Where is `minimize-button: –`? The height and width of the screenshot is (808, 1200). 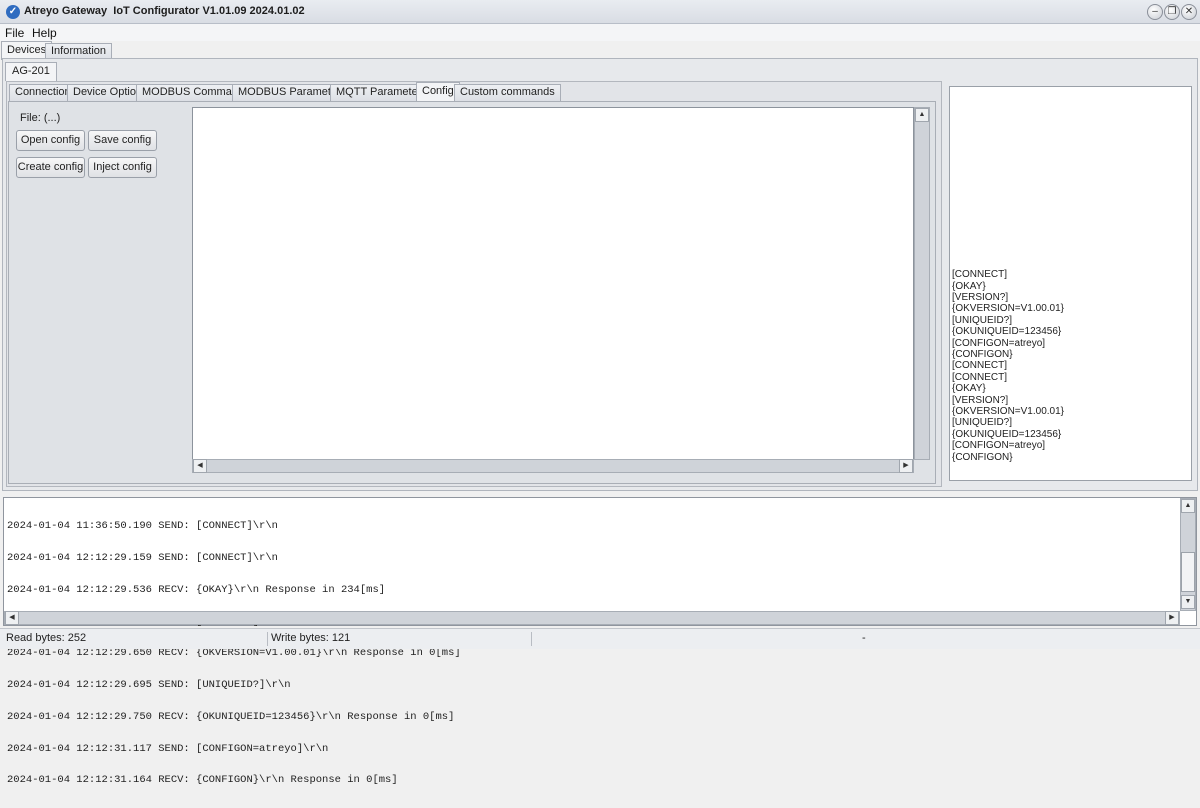 minimize-button: – is located at coordinates (1155, 12).